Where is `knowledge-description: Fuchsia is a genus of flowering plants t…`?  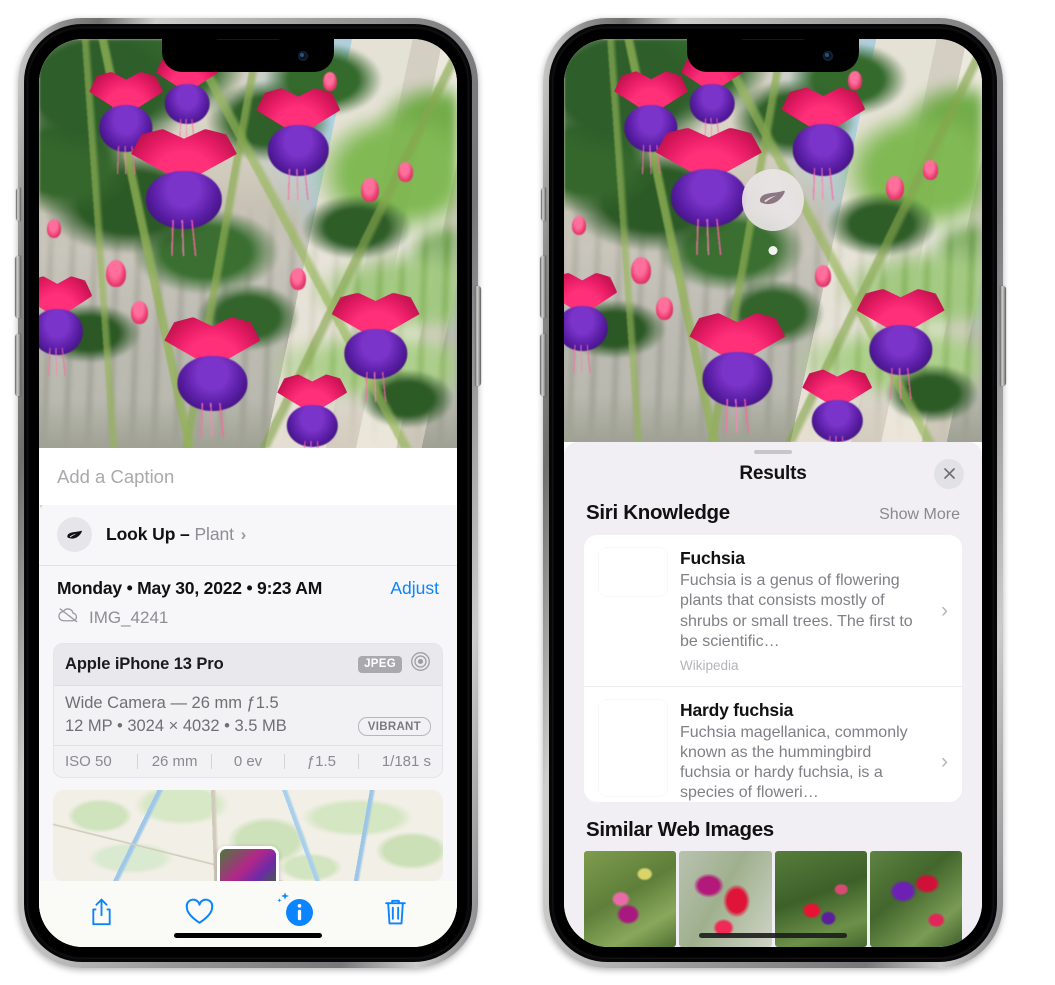 knowledge-description: Fuchsia is a genus of flowering plants t… is located at coordinates (796, 611).